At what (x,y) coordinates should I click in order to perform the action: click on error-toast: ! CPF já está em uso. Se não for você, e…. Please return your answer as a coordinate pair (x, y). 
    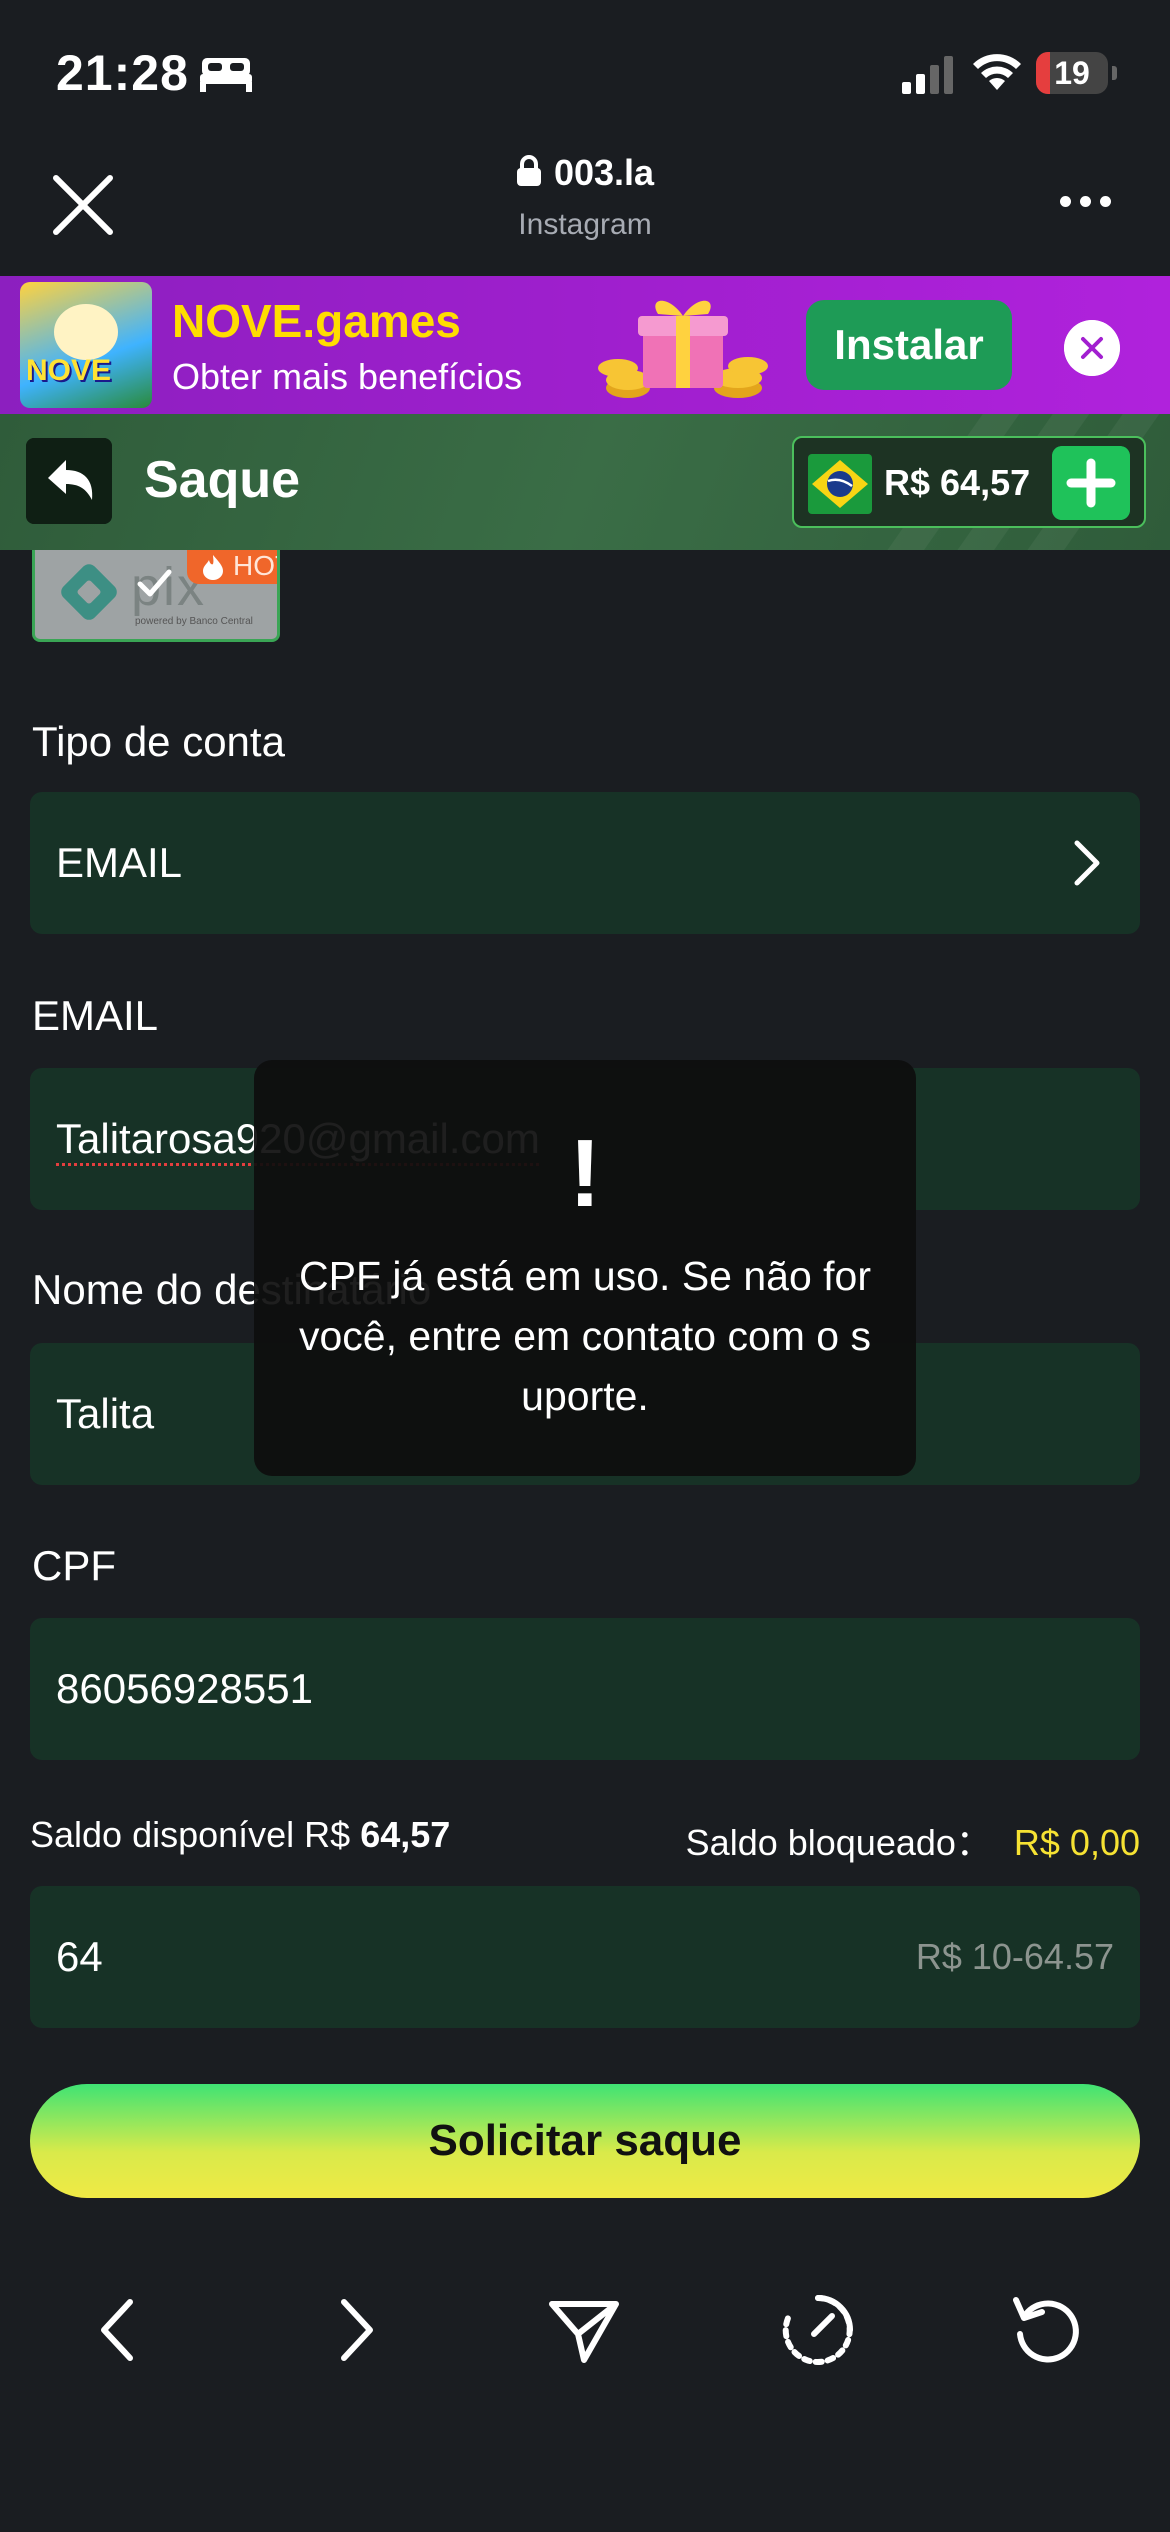
    Looking at the image, I should click on (585, 1268).